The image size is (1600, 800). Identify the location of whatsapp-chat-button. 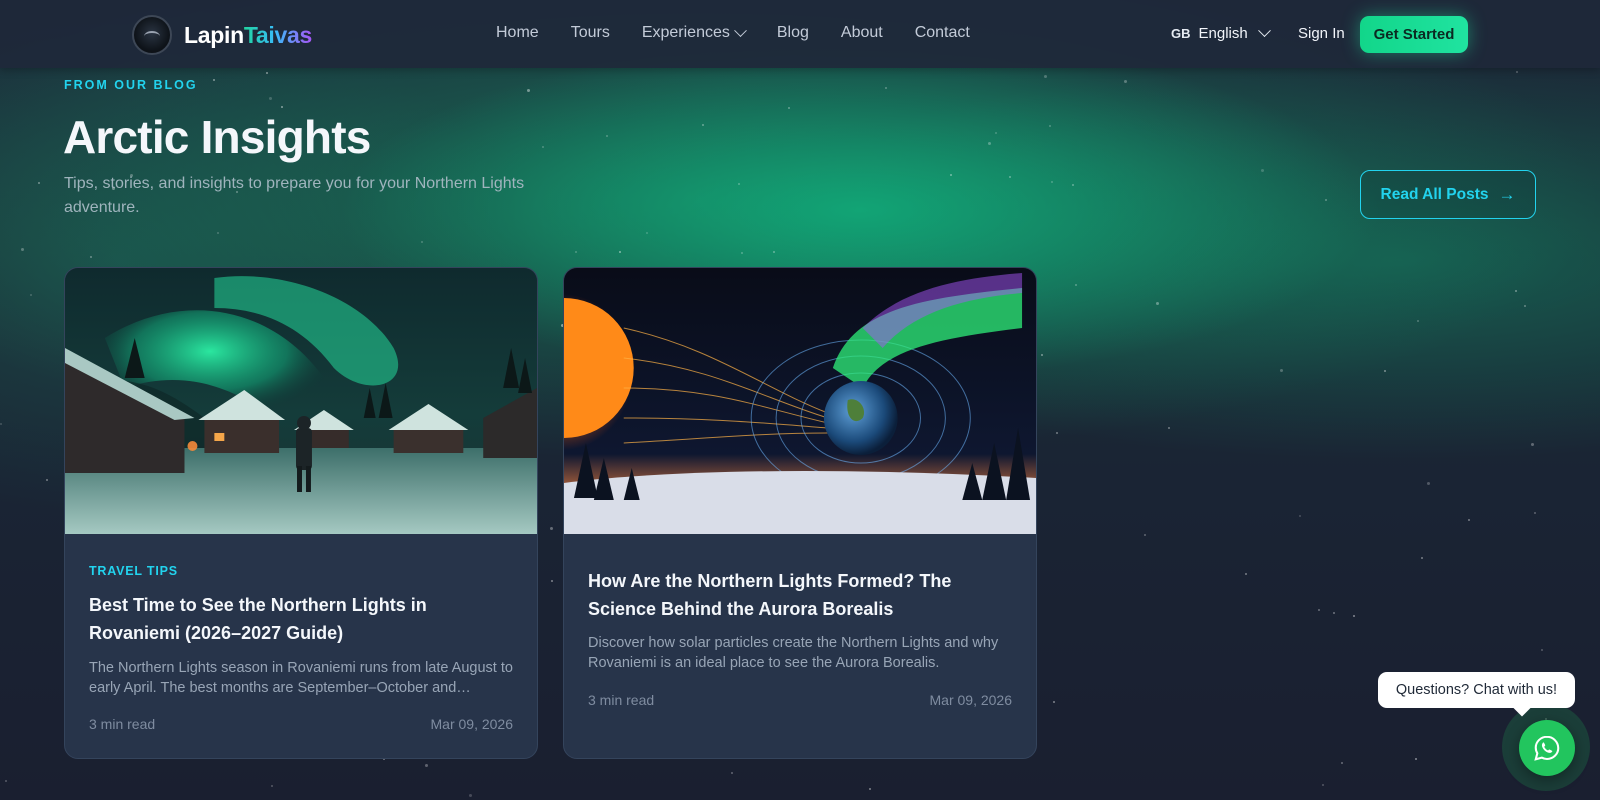
(1547, 748).